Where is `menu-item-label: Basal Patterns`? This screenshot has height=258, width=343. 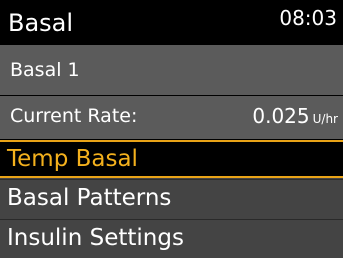 menu-item-label: Basal Patterns is located at coordinates (89, 198).